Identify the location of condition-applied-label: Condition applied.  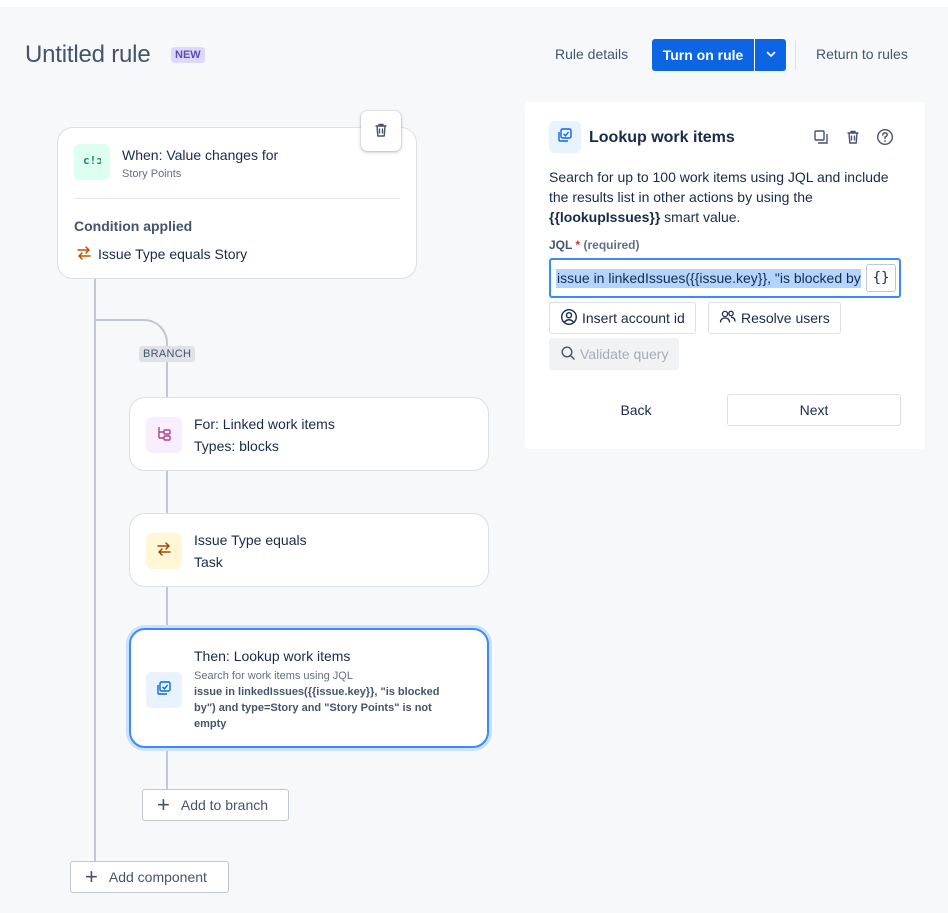
(133, 226).